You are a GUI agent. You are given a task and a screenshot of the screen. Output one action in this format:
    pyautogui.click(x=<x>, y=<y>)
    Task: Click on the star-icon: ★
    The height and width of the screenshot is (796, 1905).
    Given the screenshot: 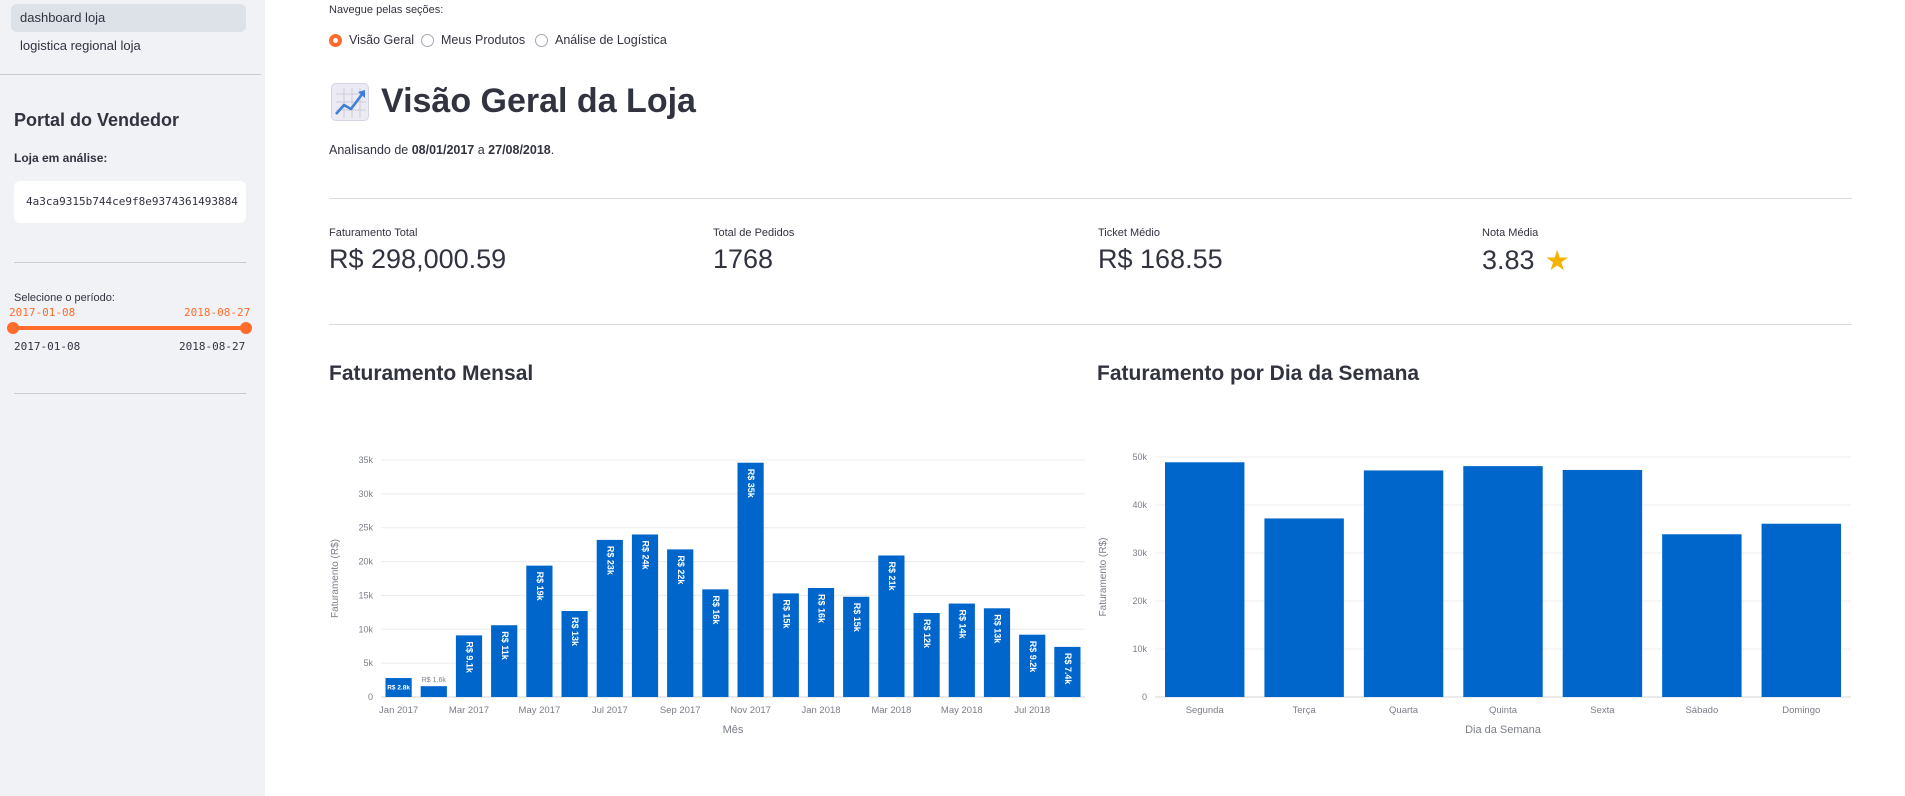 What is the action you would take?
    pyautogui.click(x=1557, y=260)
    